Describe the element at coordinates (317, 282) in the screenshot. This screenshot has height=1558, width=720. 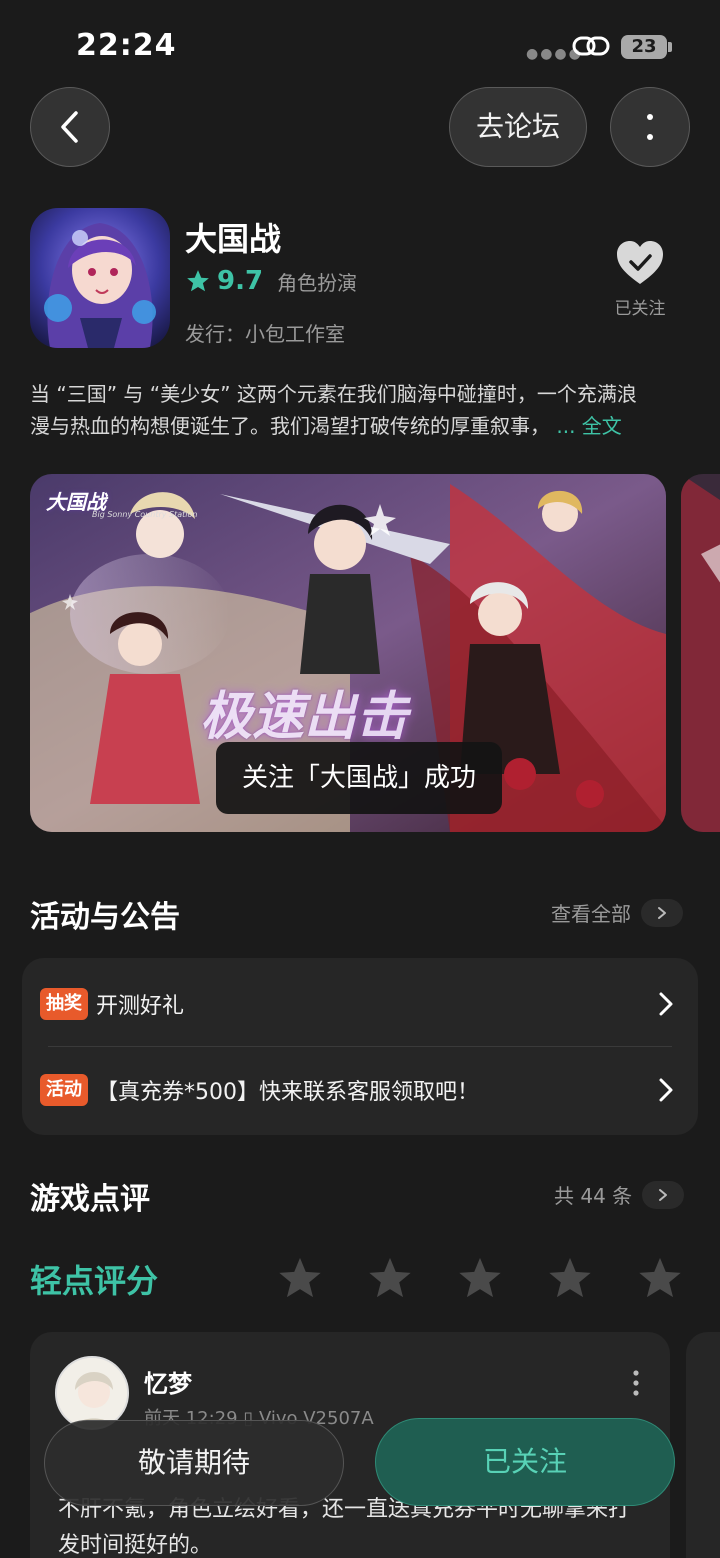
I see `genre-label: 角色扮演` at that location.